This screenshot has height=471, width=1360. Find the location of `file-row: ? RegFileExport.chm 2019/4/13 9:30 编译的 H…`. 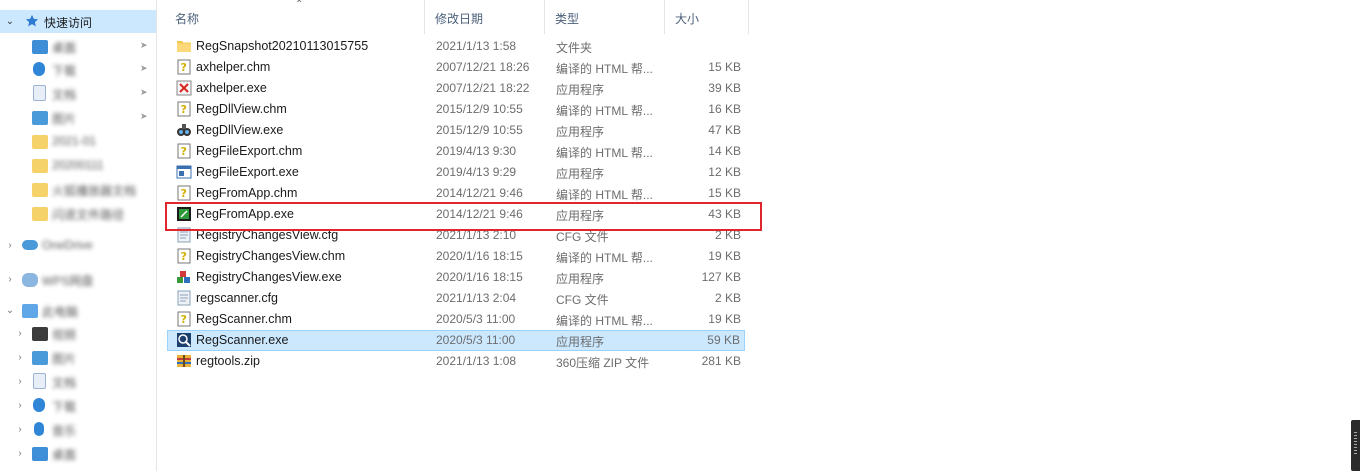

file-row: ? RegFileExport.chm 2019/4/13 9:30 编译的 H… is located at coordinates (456, 151).